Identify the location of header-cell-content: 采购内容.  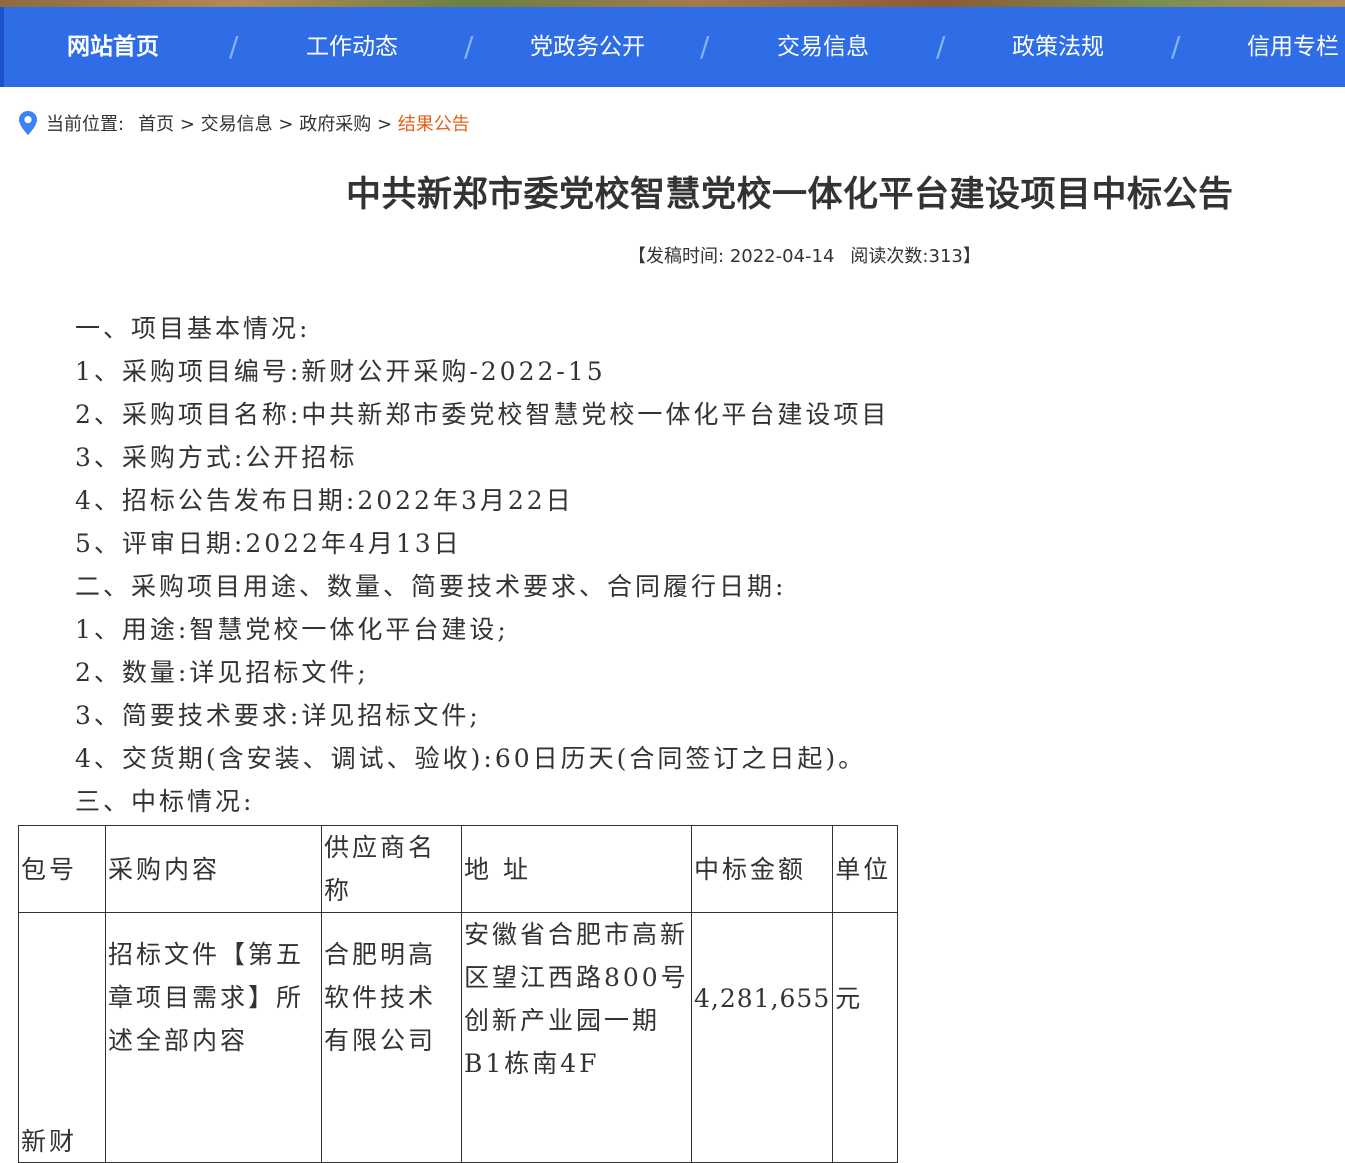
(213, 869).